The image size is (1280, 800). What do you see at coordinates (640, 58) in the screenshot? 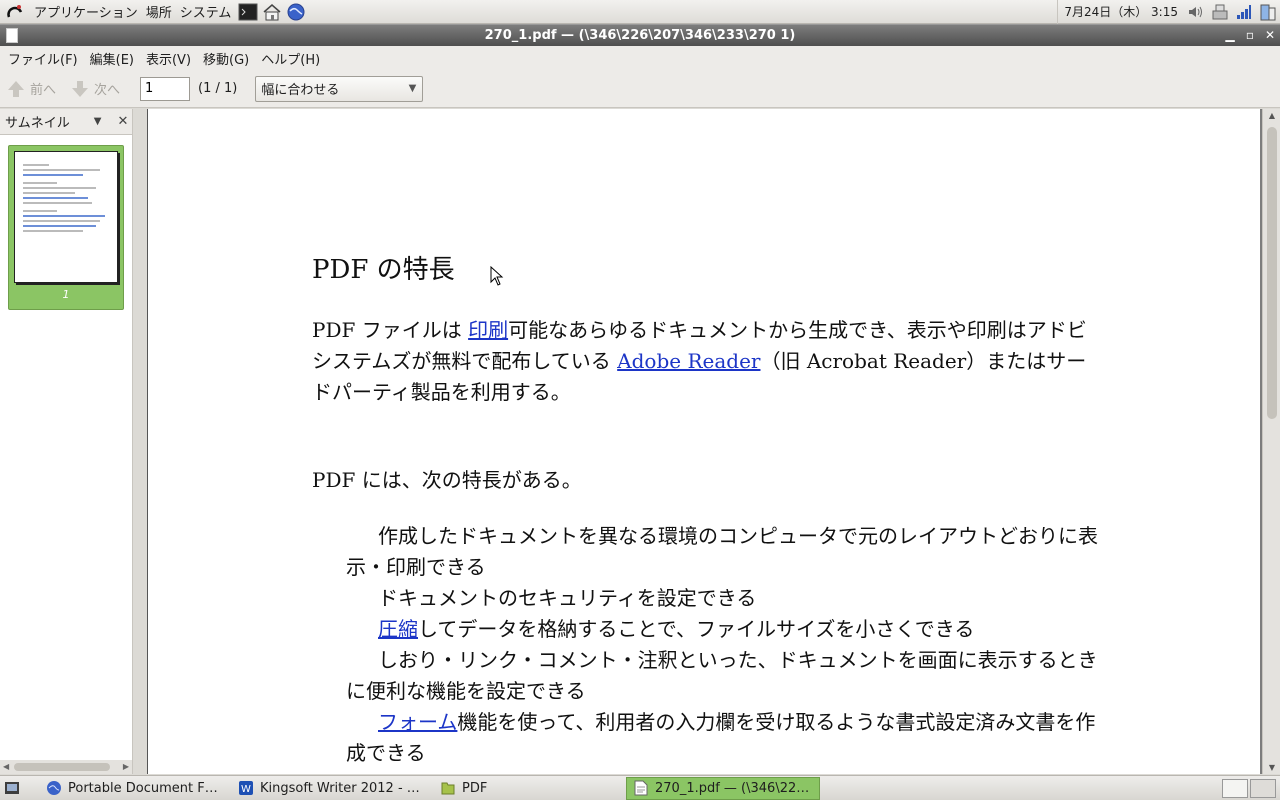
I see `menubar: ファイル(F) 編集(E) 表示(V) 移動(G) ヘルプ(H)` at bounding box center [640, 58].